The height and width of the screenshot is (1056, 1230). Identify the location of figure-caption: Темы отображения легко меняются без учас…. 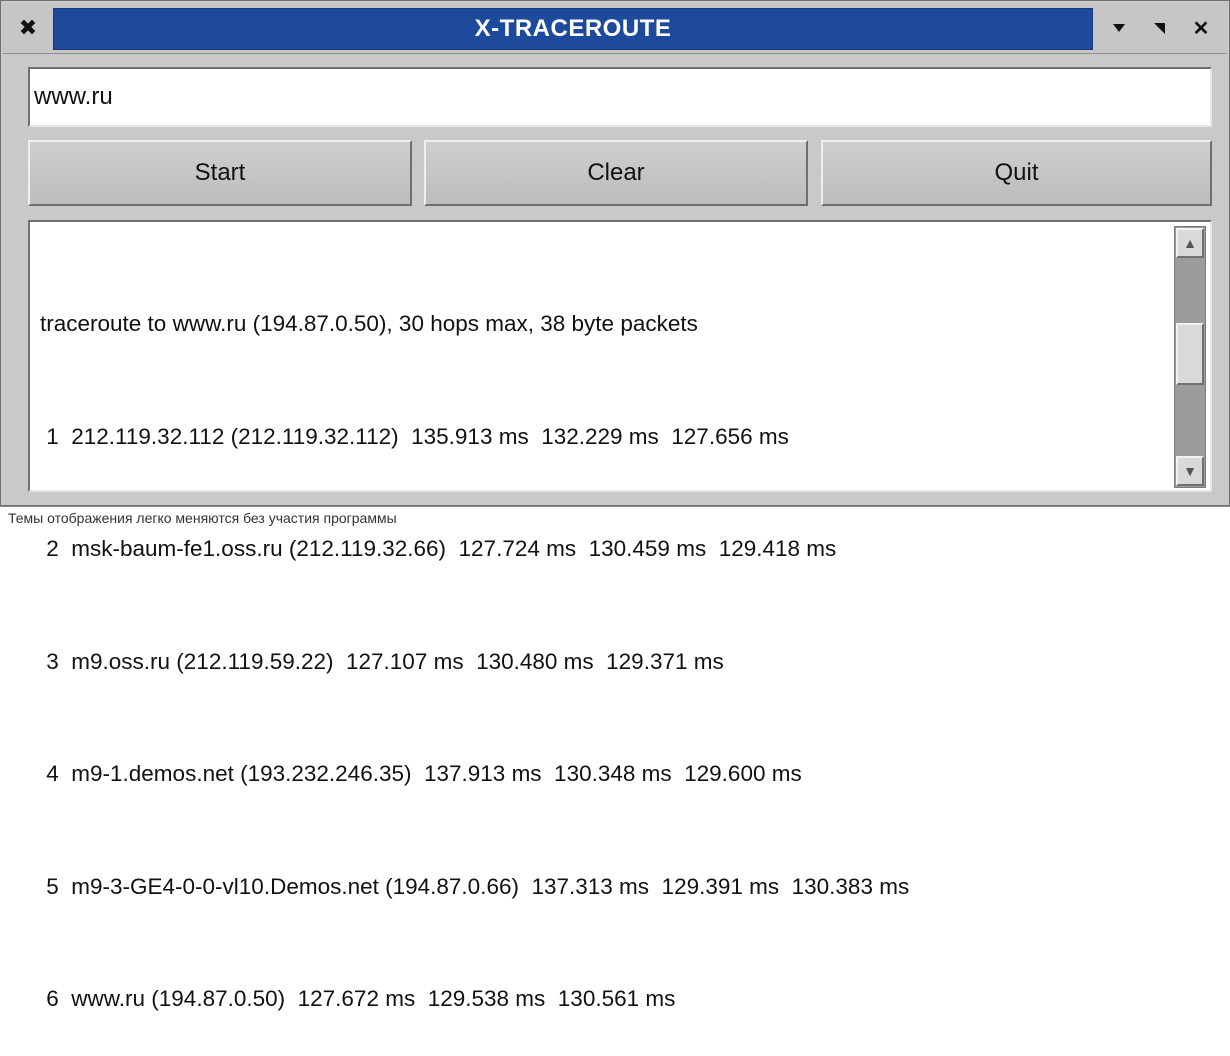
(615, 517).